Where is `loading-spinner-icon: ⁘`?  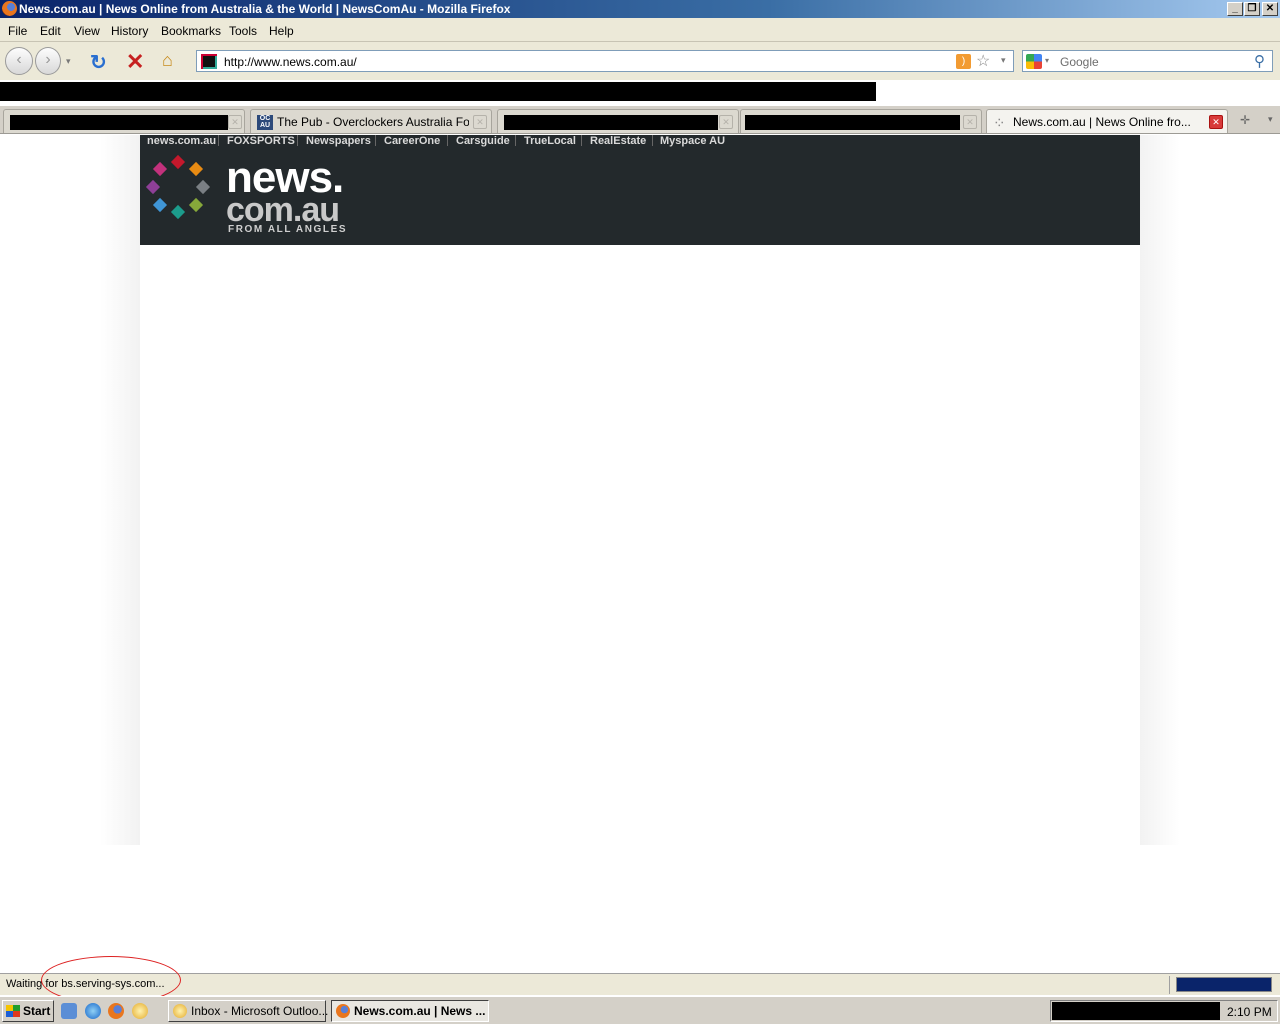
loading-spinner-icon: ⁘ is located at coordinates (999, 123).